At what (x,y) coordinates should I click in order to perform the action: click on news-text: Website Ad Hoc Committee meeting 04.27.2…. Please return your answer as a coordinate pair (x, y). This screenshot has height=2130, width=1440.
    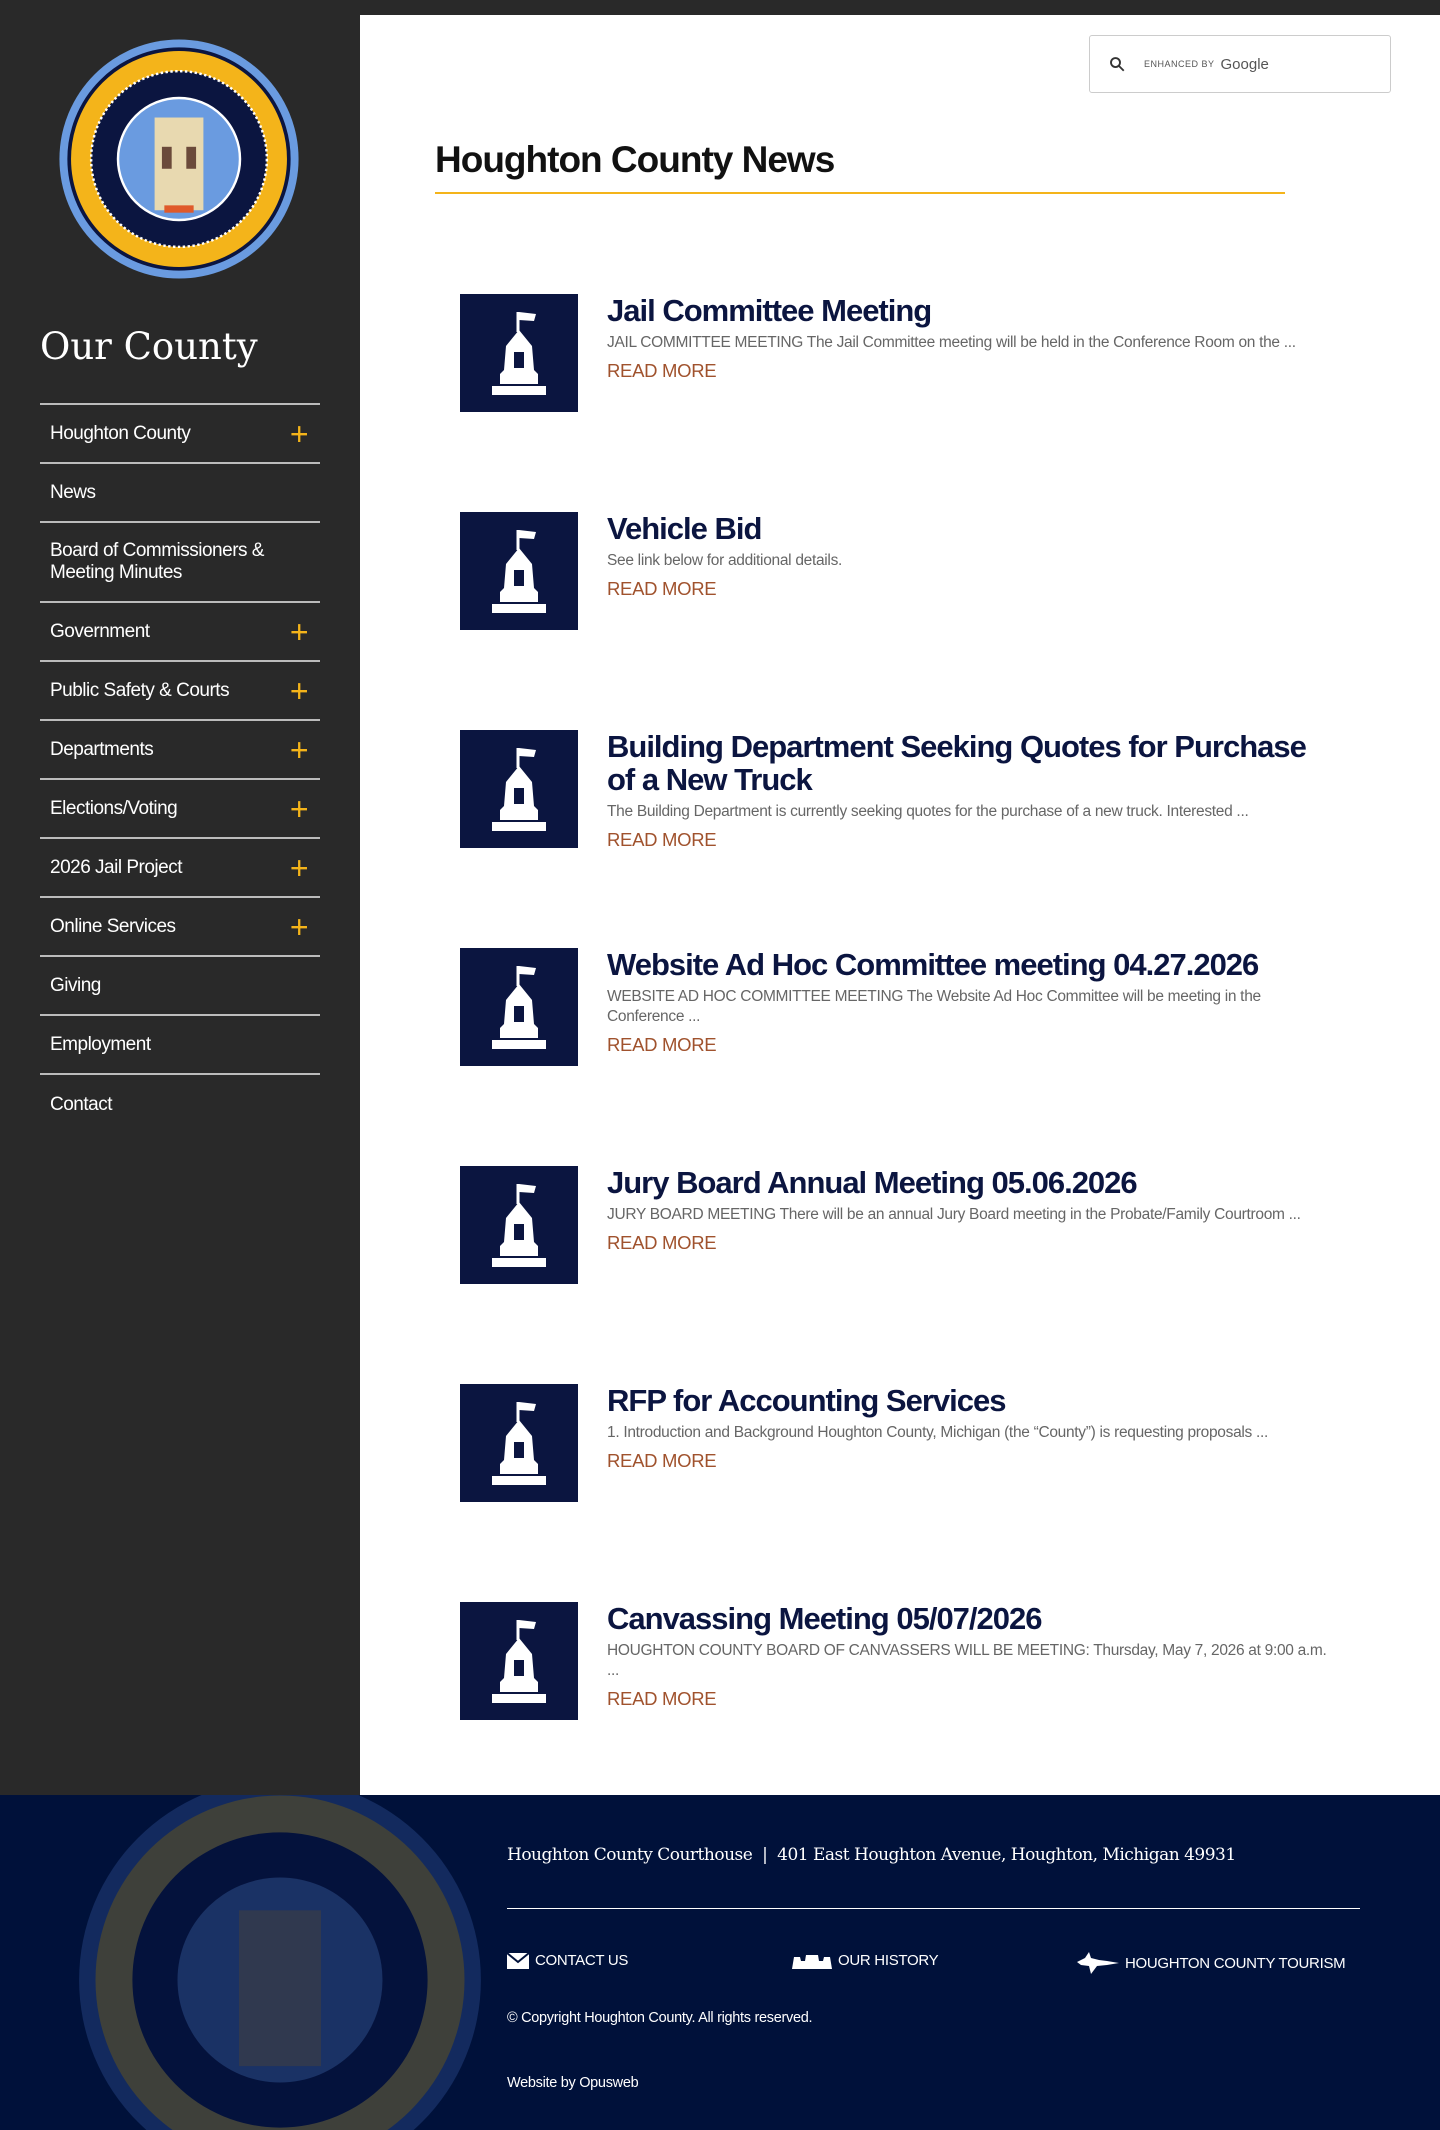
    Looking at the image, I should click on (967, 1002).